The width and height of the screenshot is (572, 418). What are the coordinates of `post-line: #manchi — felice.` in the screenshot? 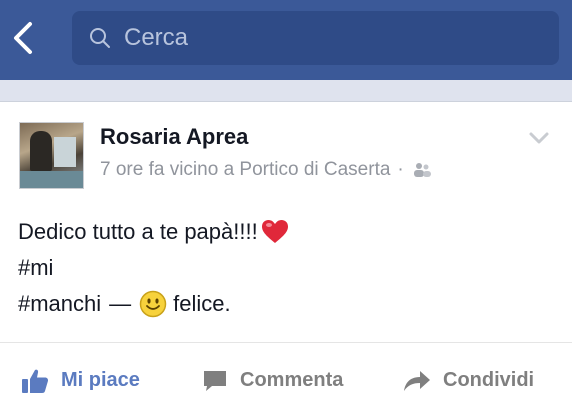 It's located at (153, 304).